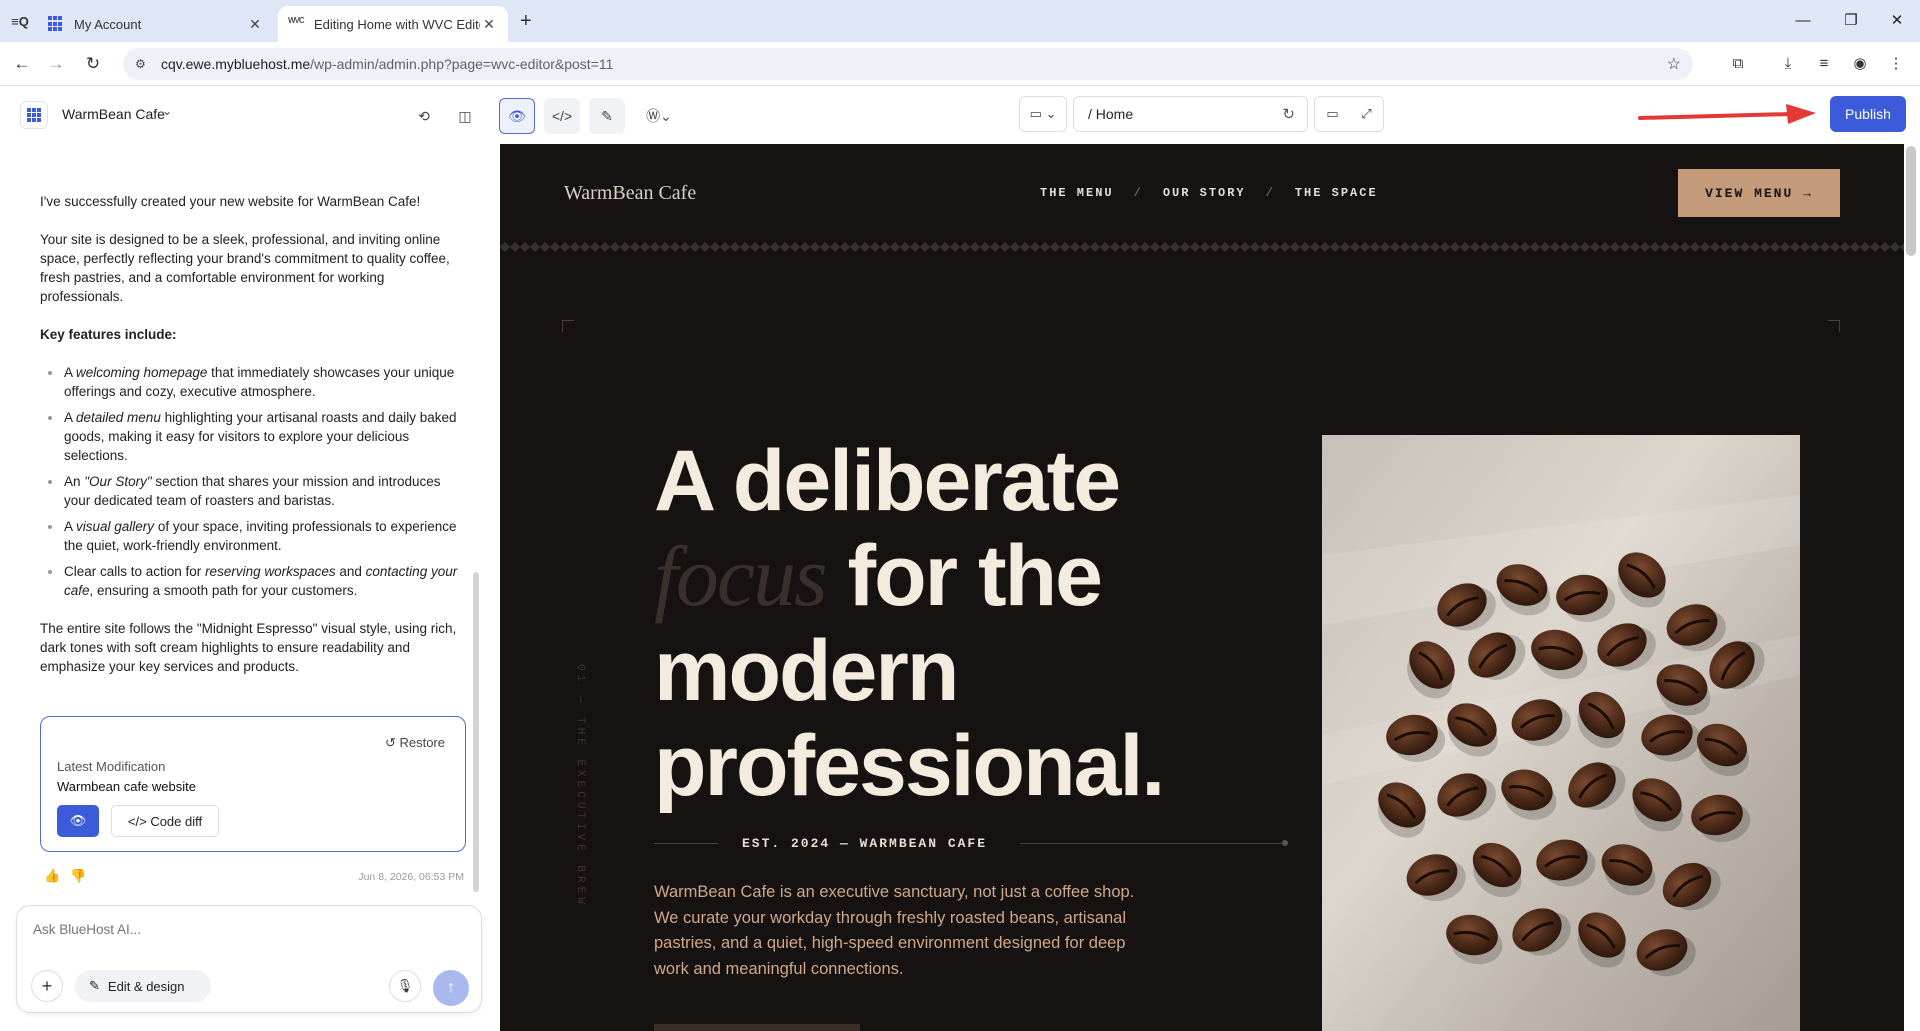  What do you see at coordinates (1336, 193) in the screenshot?
I see `nav-link-space: THE SPACE` at bounding box center [1336, 193].